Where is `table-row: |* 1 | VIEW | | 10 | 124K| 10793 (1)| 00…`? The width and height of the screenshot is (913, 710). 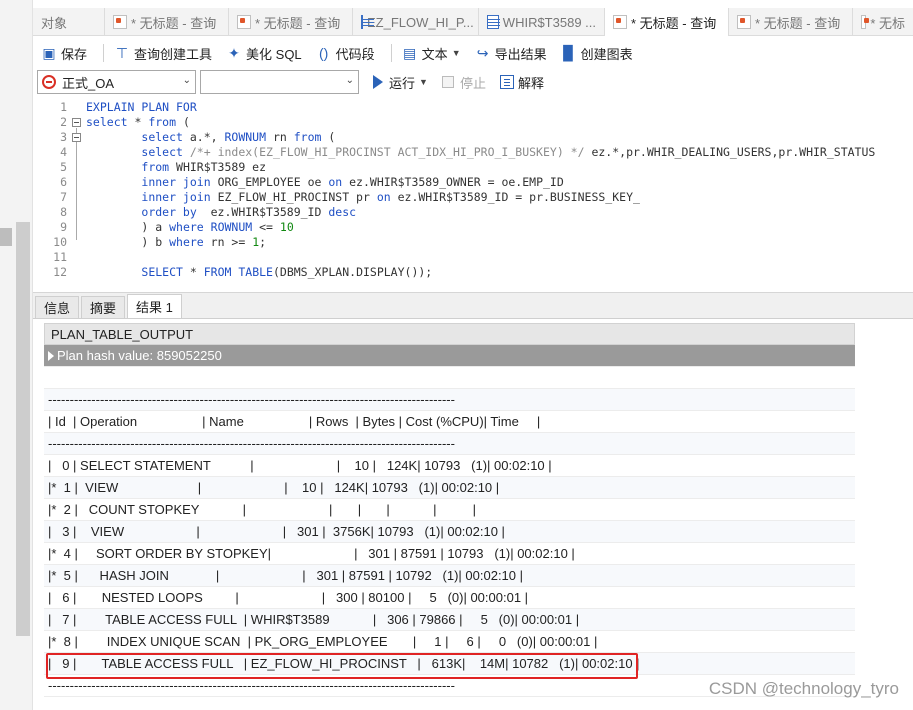
table-row: |* 1 | VIEW | | 10 | 124K| 10793 (1)| 00… is located at coordinates (449, 488).